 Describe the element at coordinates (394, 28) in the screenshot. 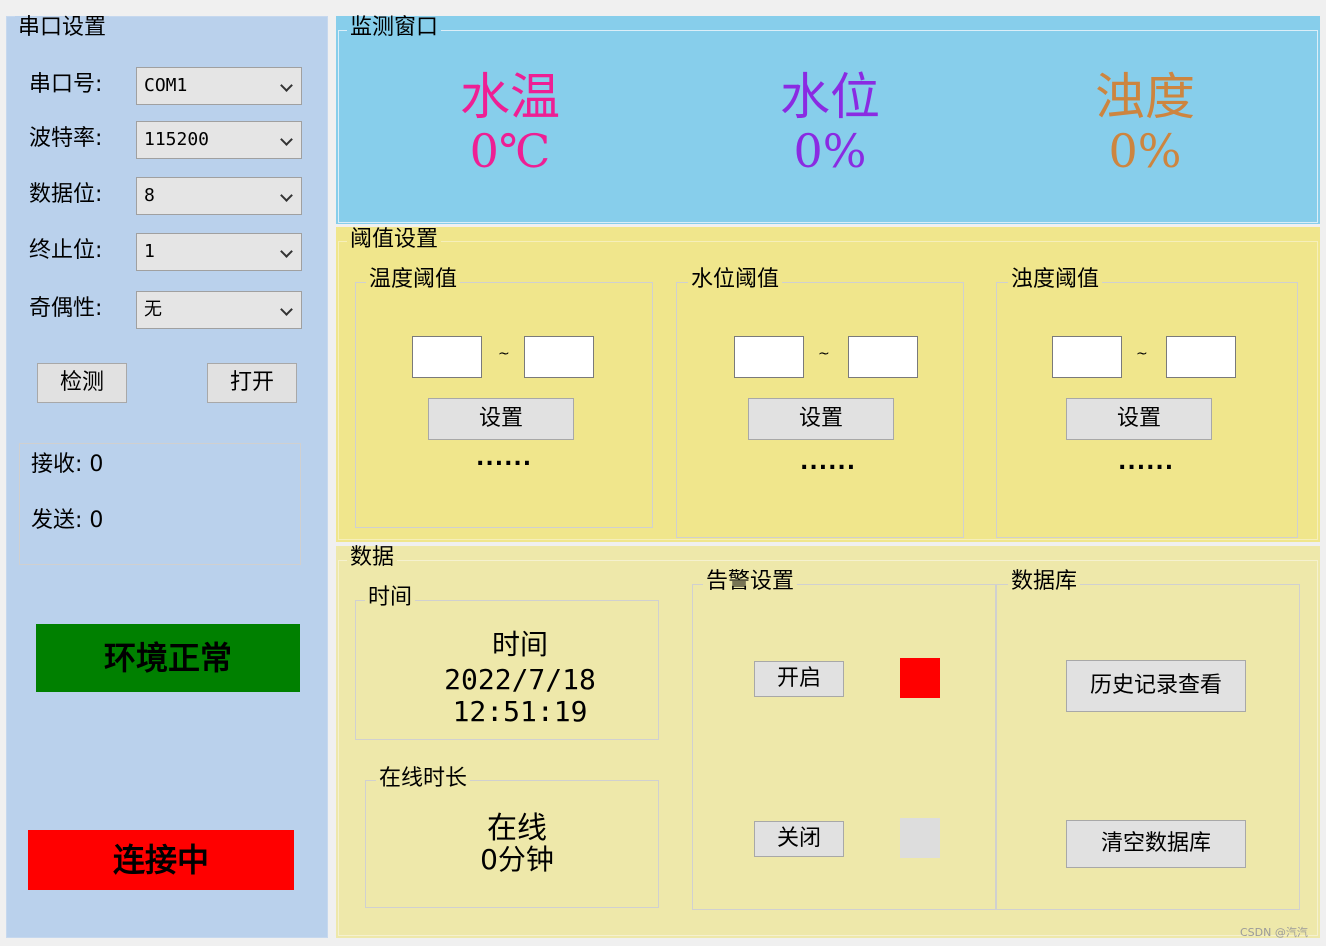

I see `monitor-title: 监测窗口` at that location.